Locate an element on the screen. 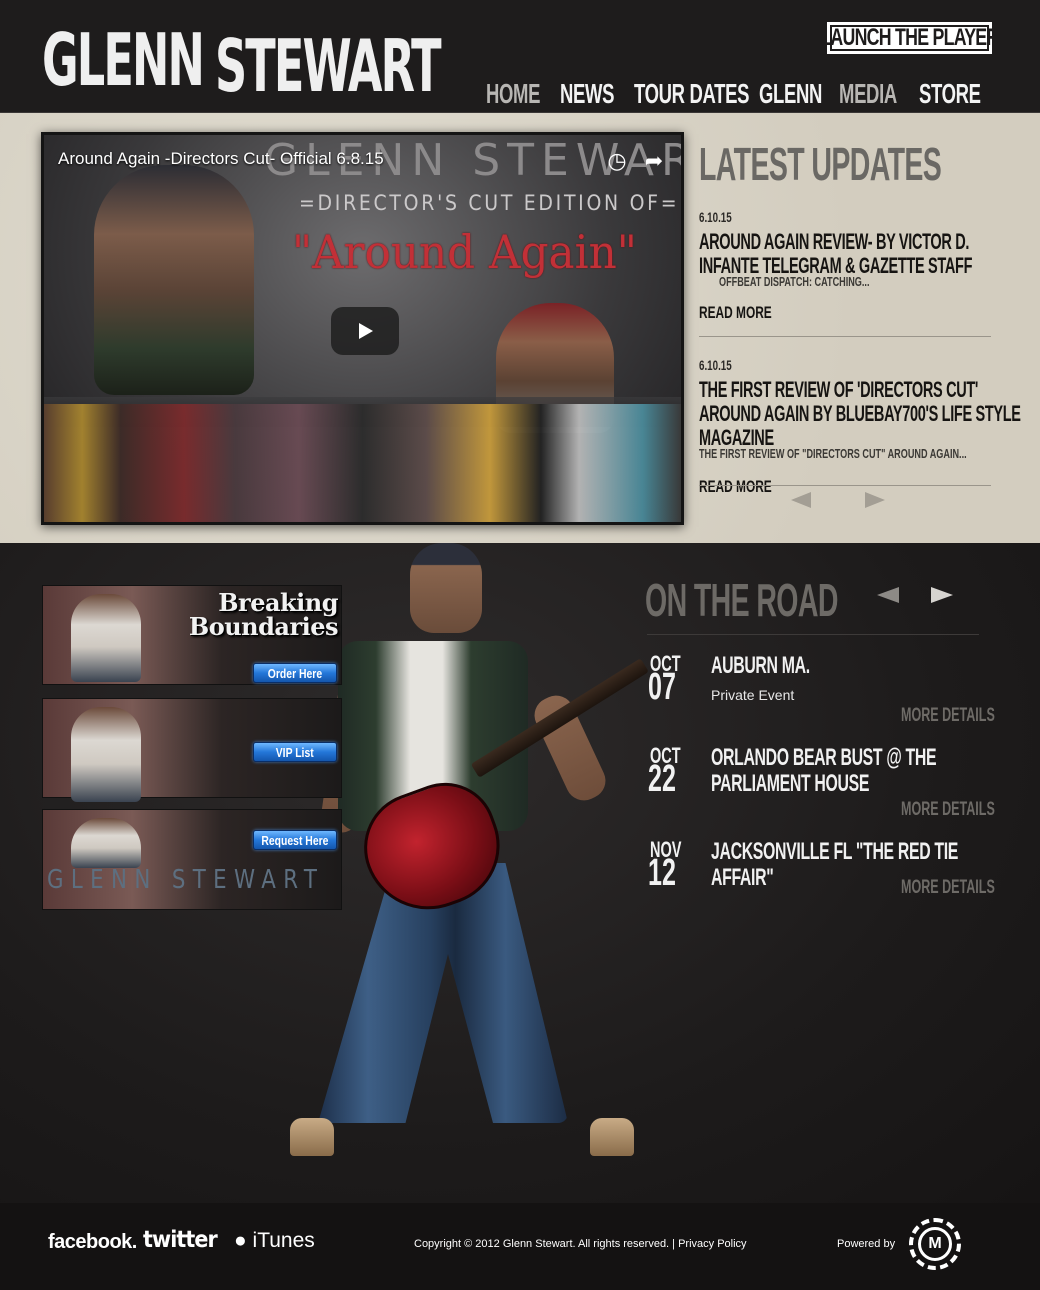 Image resolution: width=1040 pixels, height=1290 pixels. facebook-link: facebook. is located at coordinates (92, 1242).